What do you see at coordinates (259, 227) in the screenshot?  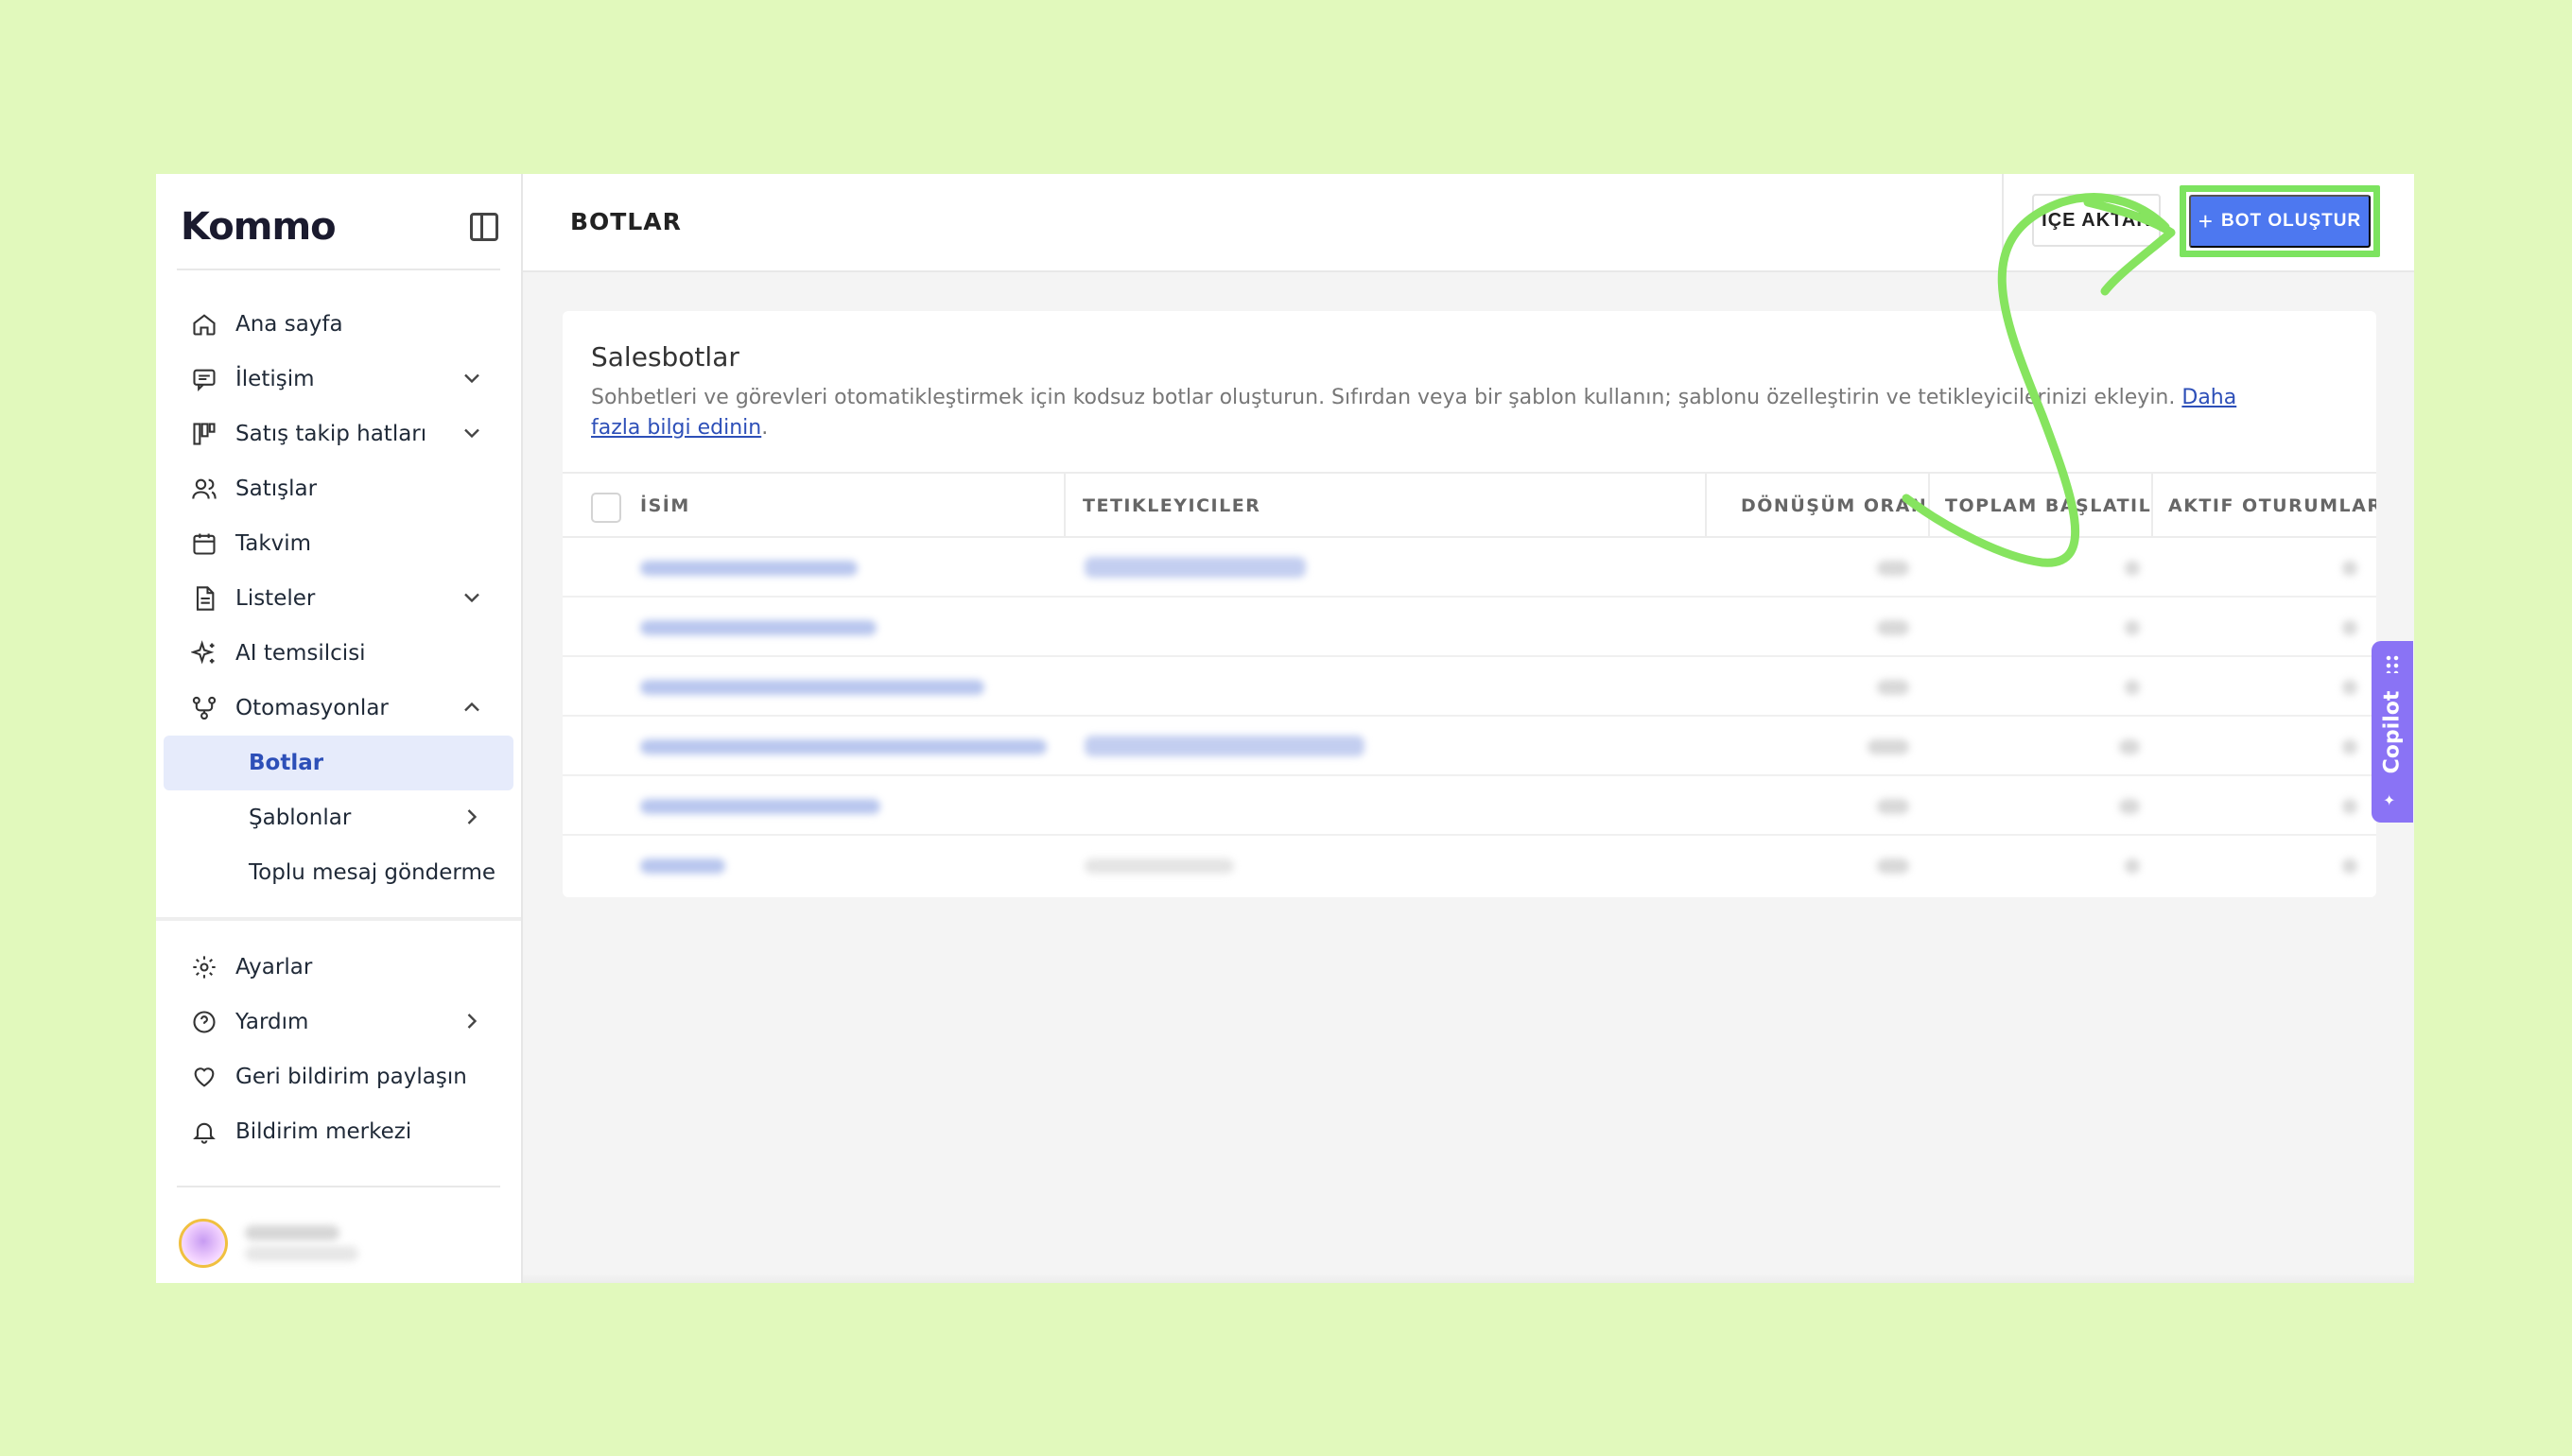 I see `kommo-logo: Kommo` at bounding box center [259, 227].